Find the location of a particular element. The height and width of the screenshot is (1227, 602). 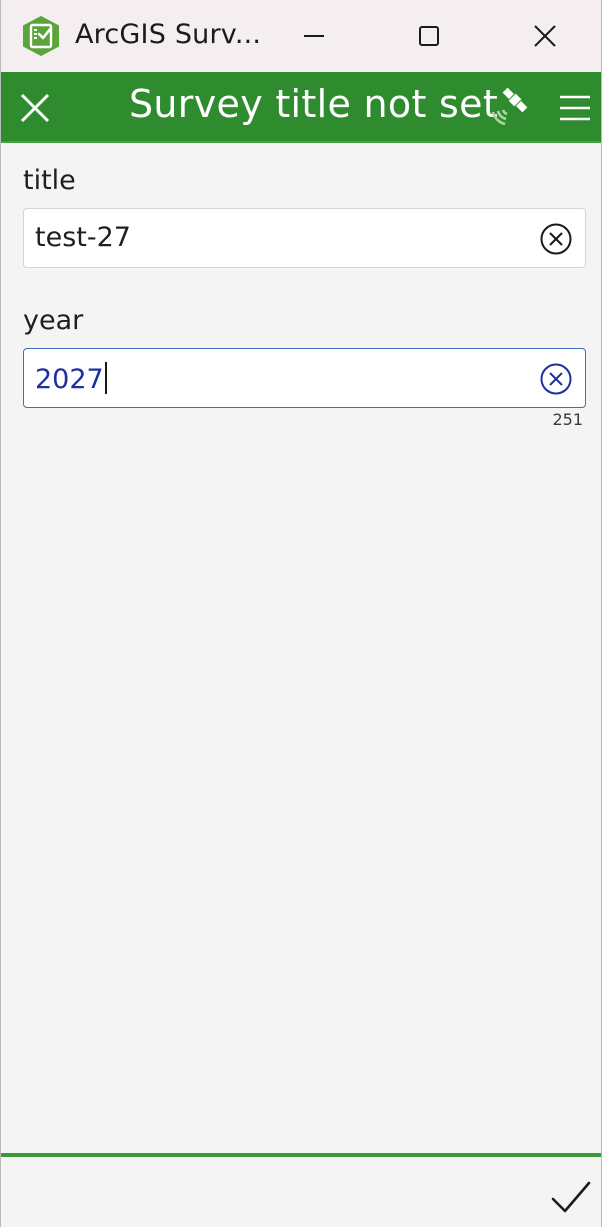

minimize-icon is located at coordinates (314, 36).